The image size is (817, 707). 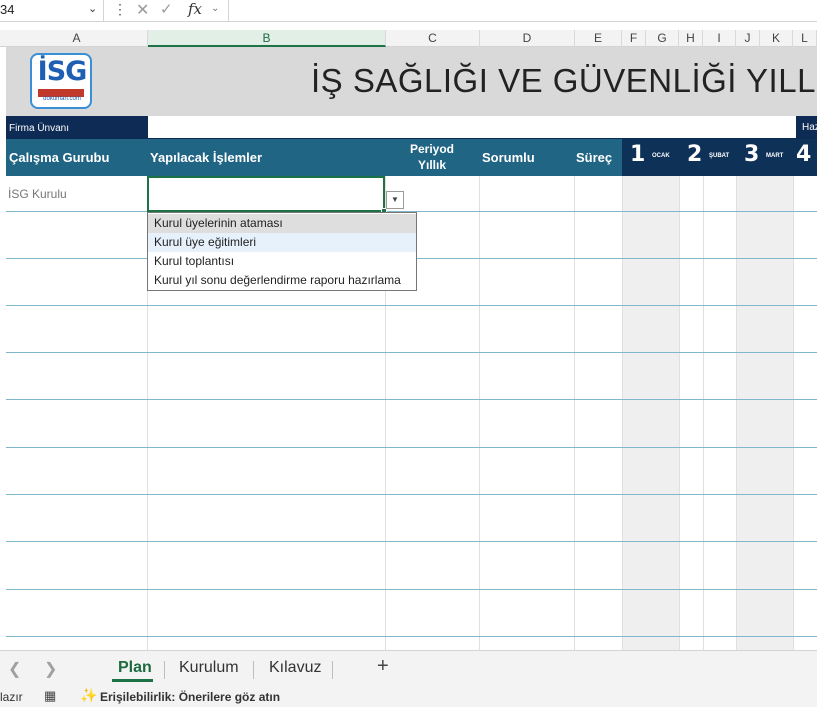 What do you see at coordinates (206, 157) in the screenshot?
I see `header-tasks: Yapılacak İşlemler` at bounding box center [206, 157].